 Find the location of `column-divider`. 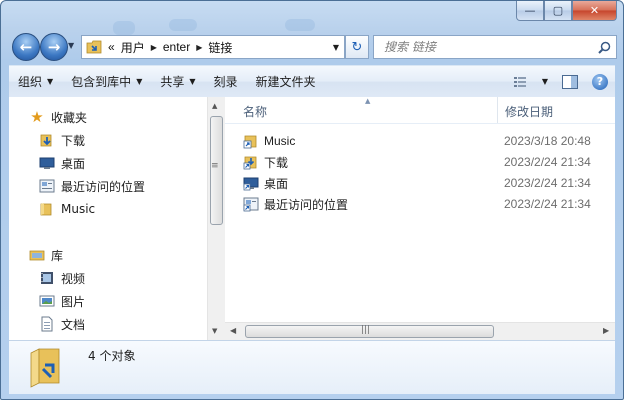

column-divider is located at coordinates (497, 110).